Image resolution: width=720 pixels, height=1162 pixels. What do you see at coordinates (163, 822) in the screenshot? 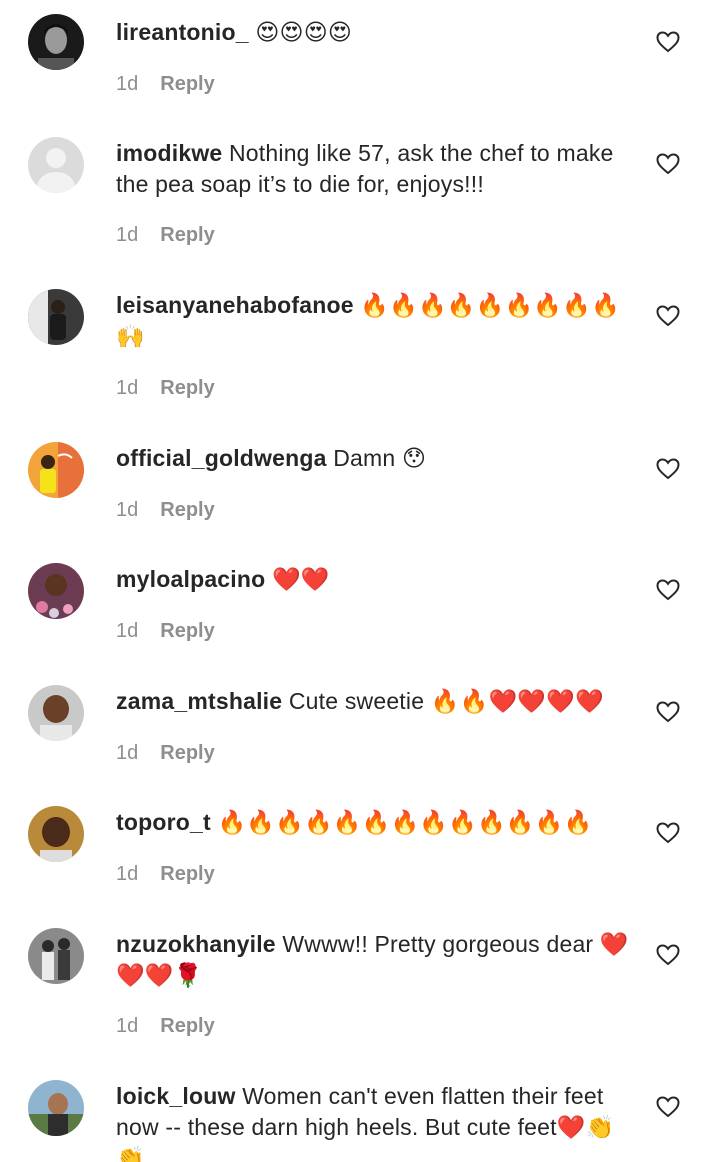
I see `username: toporo_t` at bounding box center [163, 822].